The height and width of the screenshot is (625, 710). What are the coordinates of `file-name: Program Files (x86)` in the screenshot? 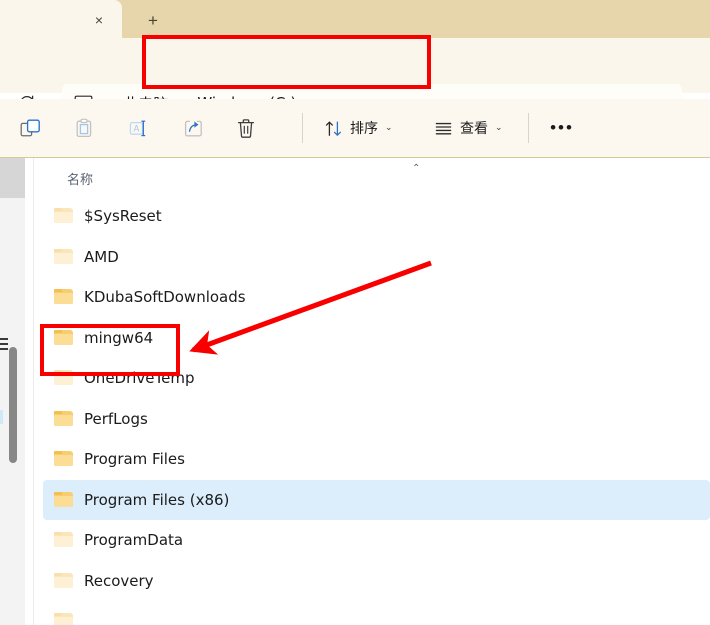 It's located at (157, 499).